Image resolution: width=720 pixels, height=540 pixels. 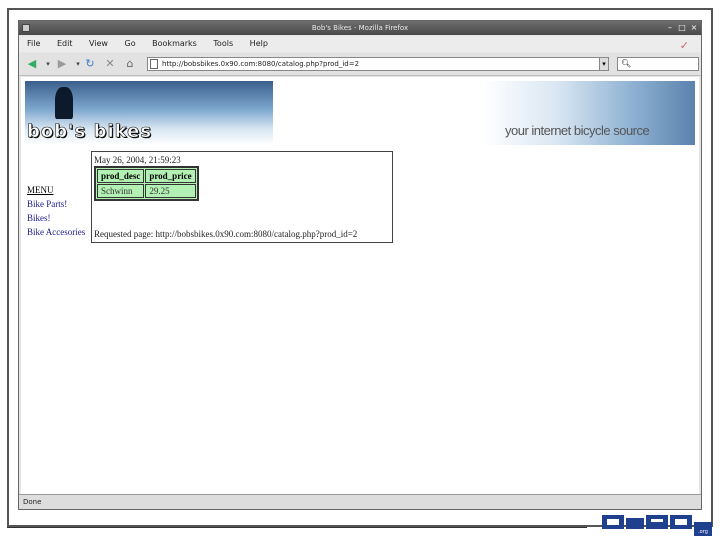 I want to click on table-cell: Schwinn, so click(x=121, y=191).